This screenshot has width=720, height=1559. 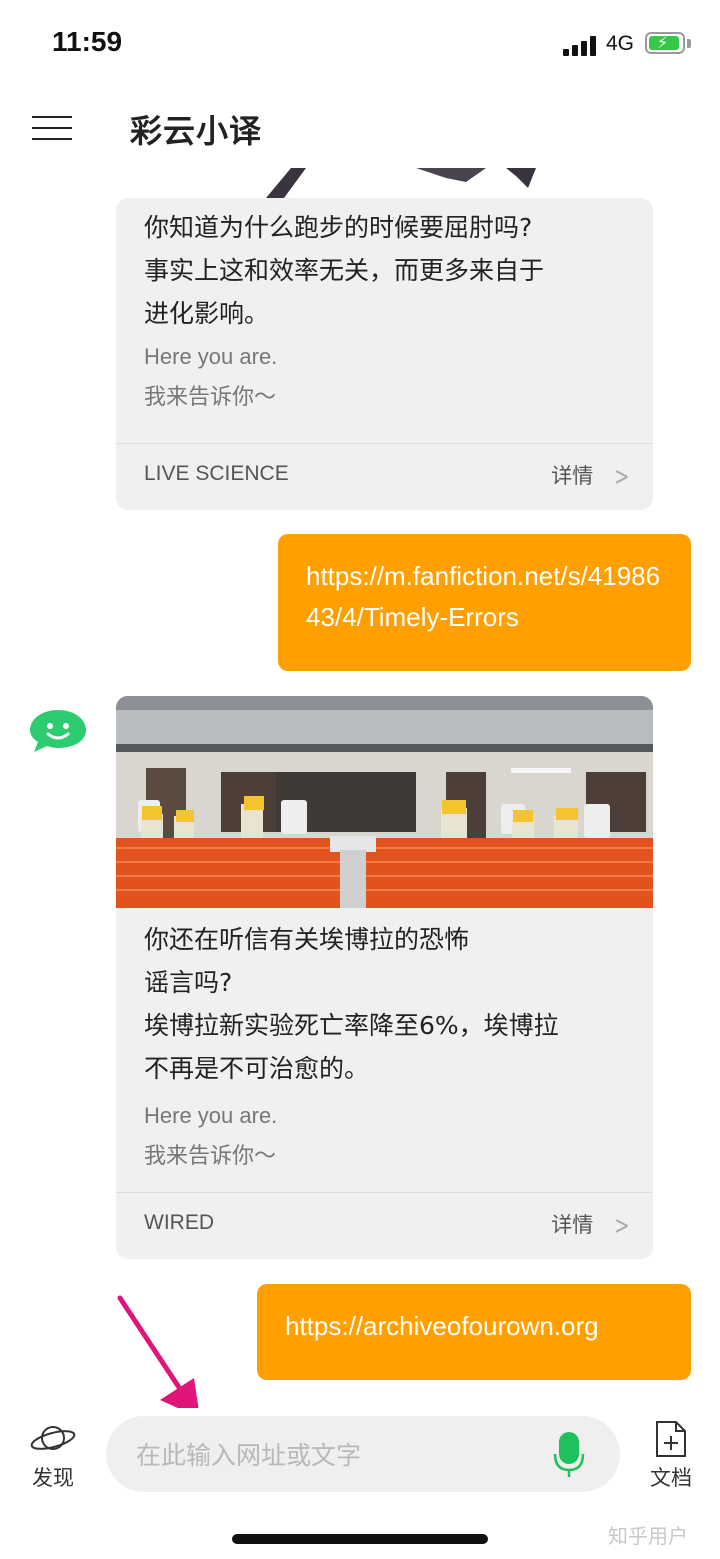 I want to click on discover-label: 发现, so click(x=53, y=1478).